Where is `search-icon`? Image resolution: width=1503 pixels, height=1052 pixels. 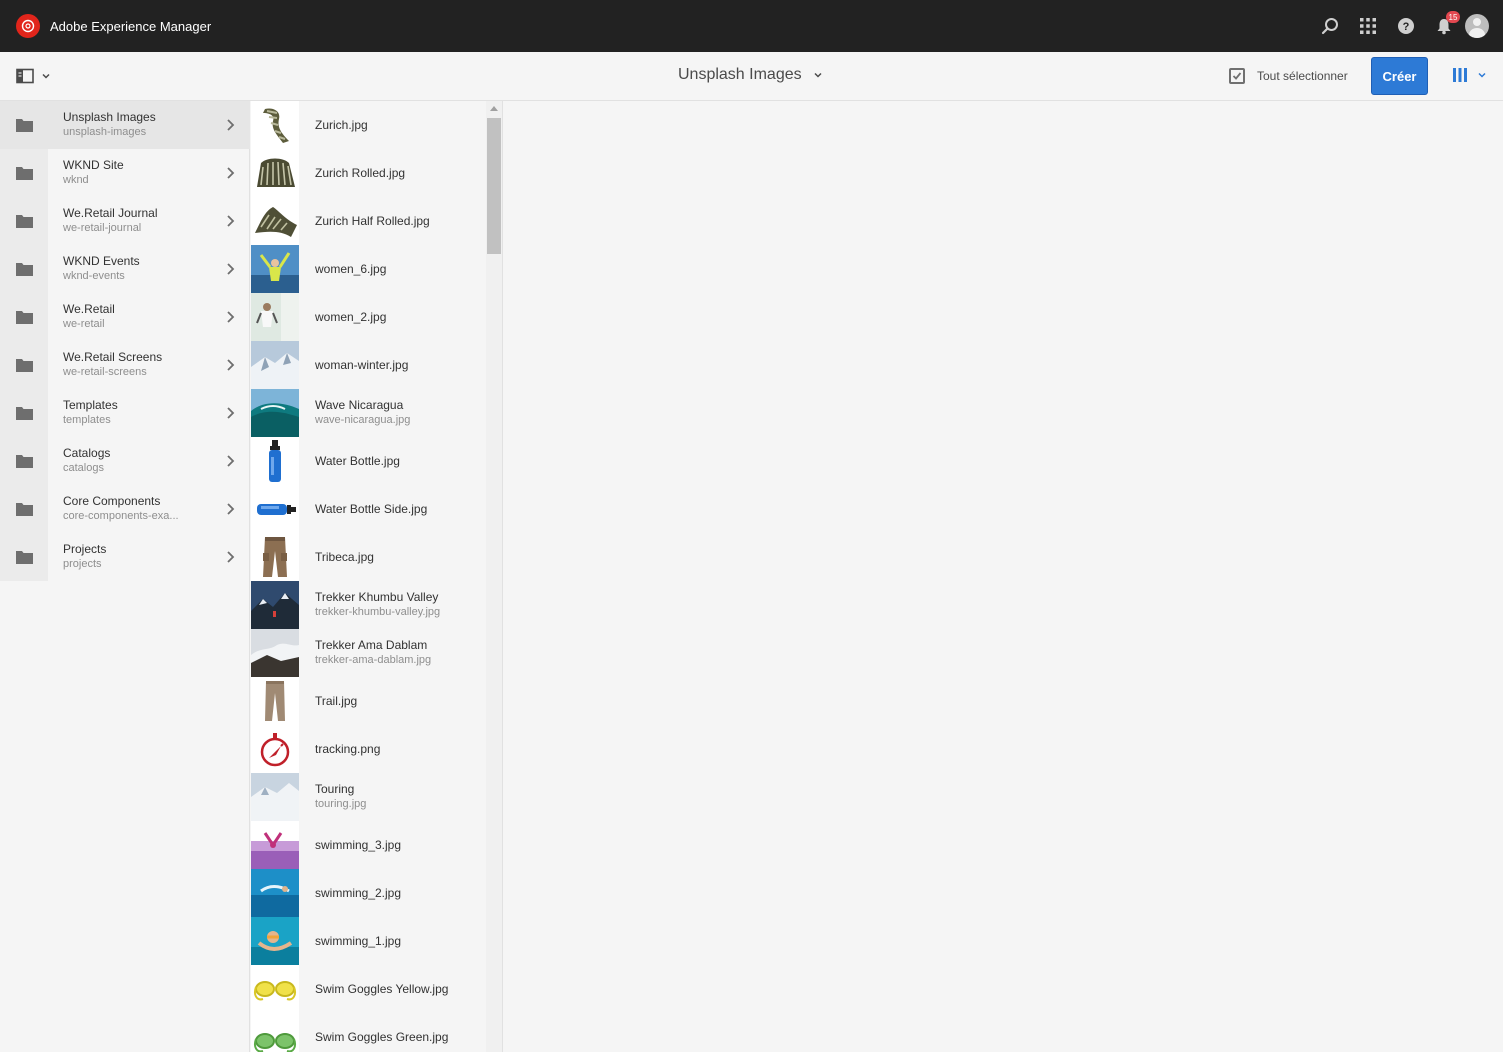
search-icon is located at coordinates (1330, 26).